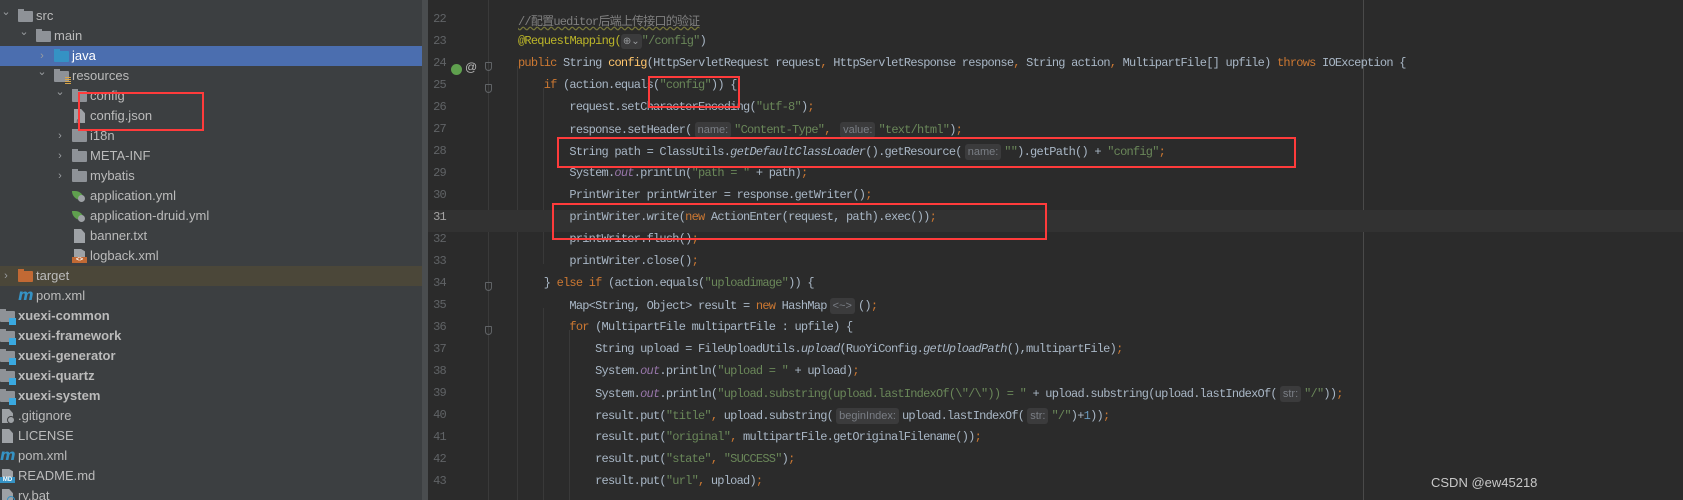  Describe the element at coordinates (437, 415) in the screenshot. I see `line-number: 40` at that location.